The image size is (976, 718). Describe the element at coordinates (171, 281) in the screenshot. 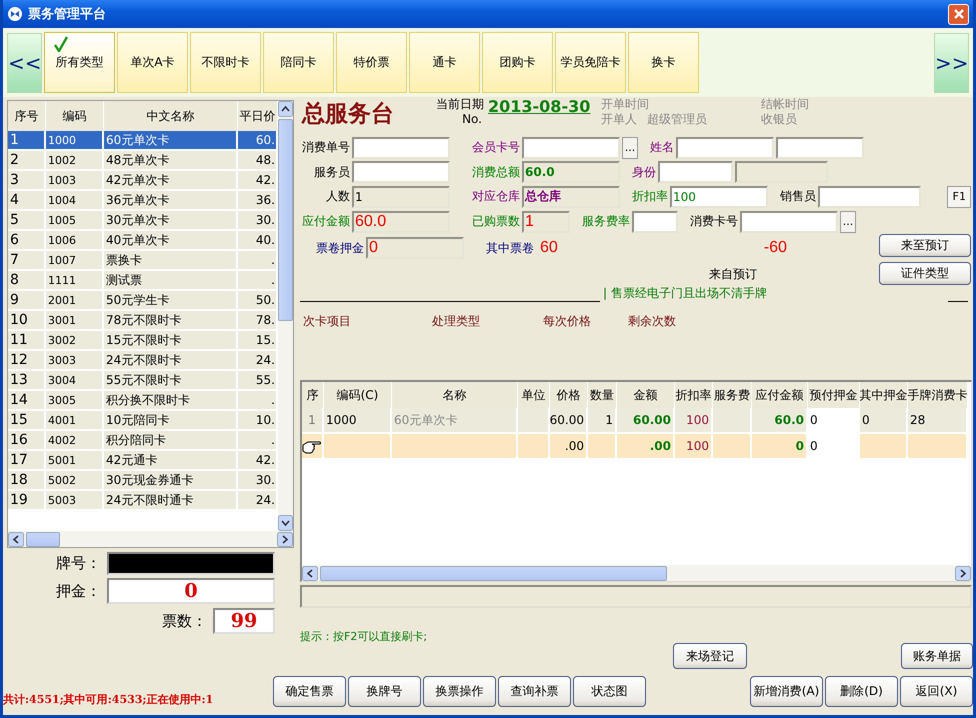

I see `table-cell: 测试票` at that location.